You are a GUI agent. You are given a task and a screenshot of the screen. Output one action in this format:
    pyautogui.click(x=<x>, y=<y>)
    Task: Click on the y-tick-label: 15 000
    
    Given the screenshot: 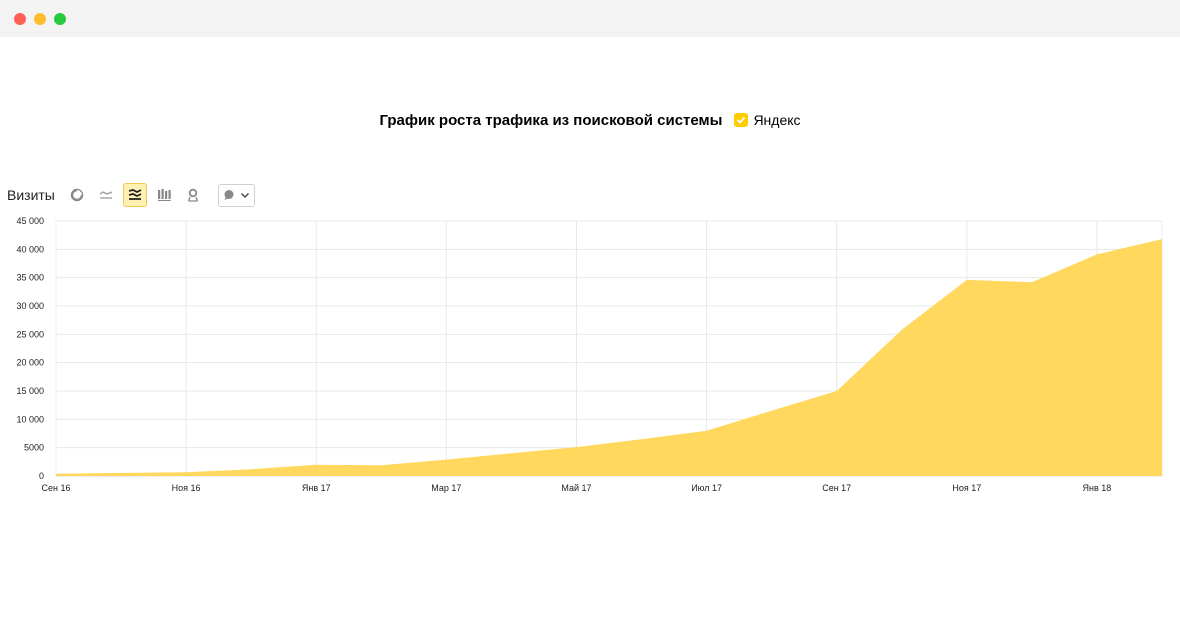 What is the action you would take?
    pyautogui.click(x=30, y=391)
    